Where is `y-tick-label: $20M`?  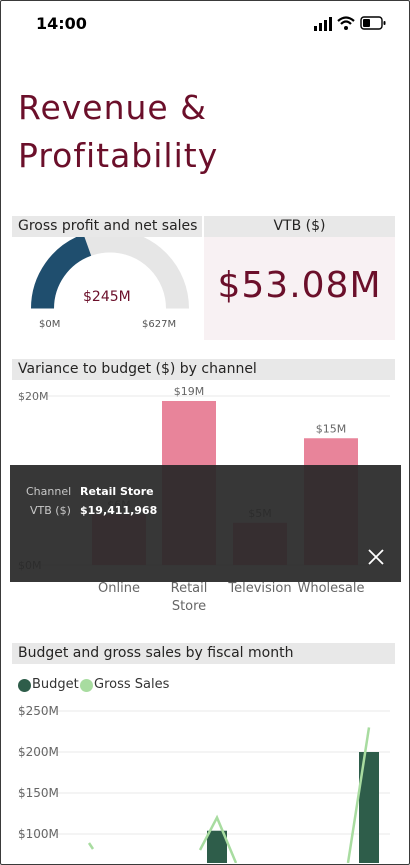
y-tick-label: $20M is located at coordinates (33, 396).